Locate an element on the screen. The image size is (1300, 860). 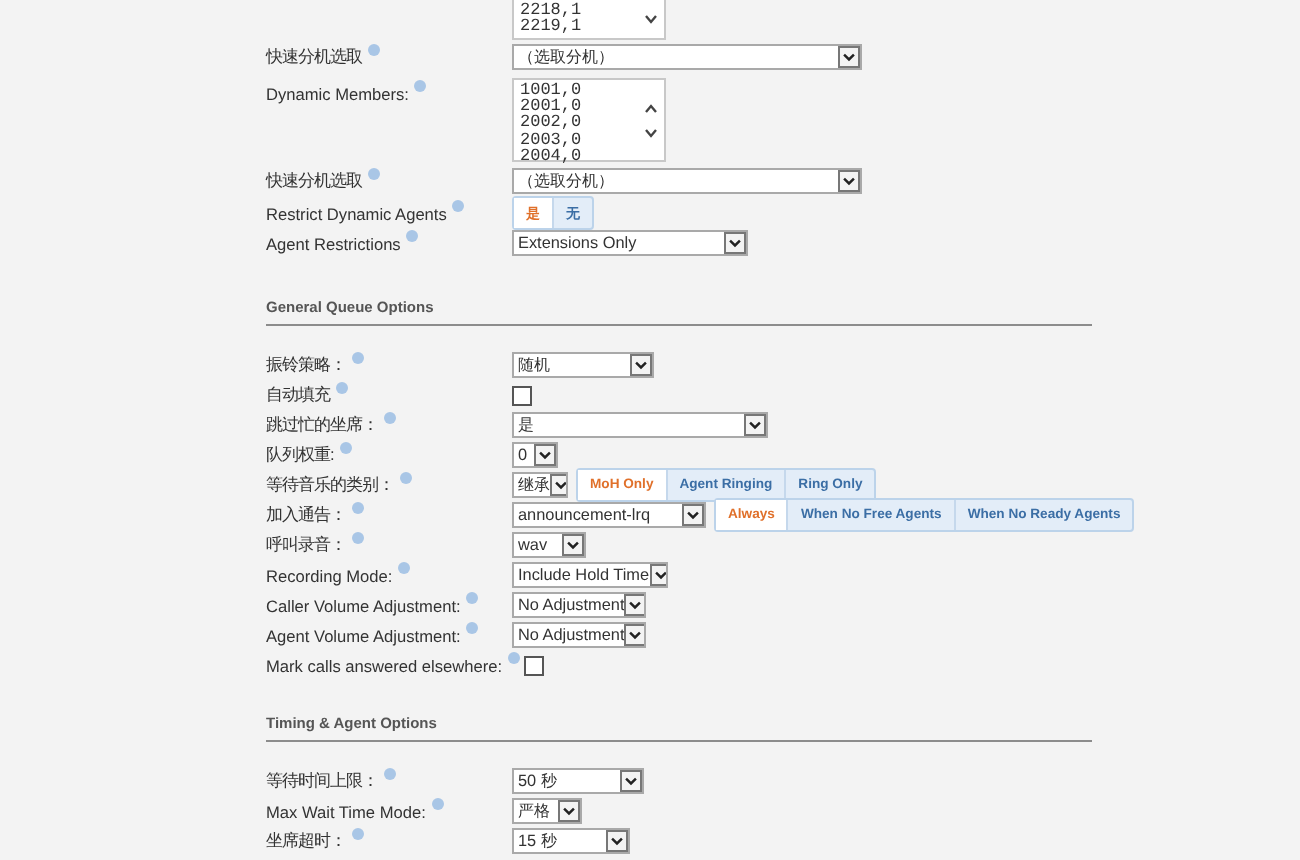
field-label: 等待时间上限： is located at coordinates (322, 781).